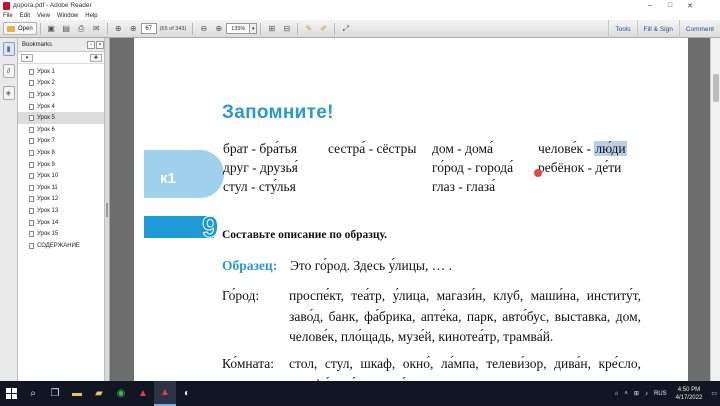 This screenshot has height=406, width=720. What do you see at coordinates (173, 28) in the screenshot?
I see `page-count: (65 of 343)` at bounding box center [173, 28].